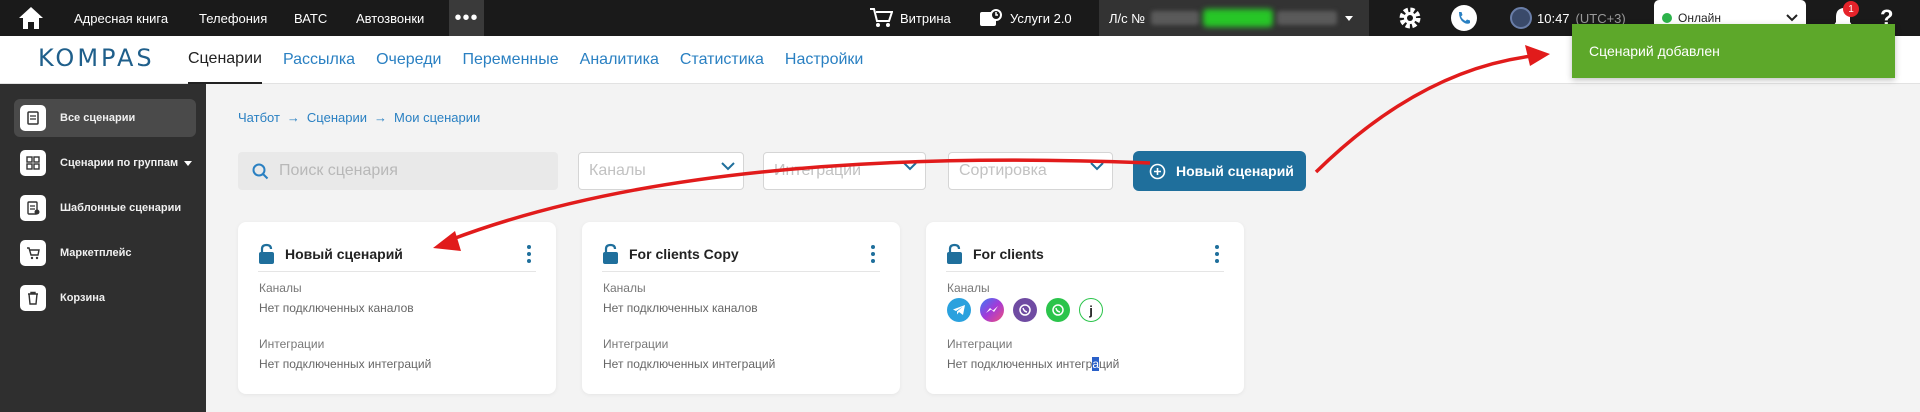 The height and width of the screenshot is (412, 1920). I want to click on gear-icon, so click(1410, 18).